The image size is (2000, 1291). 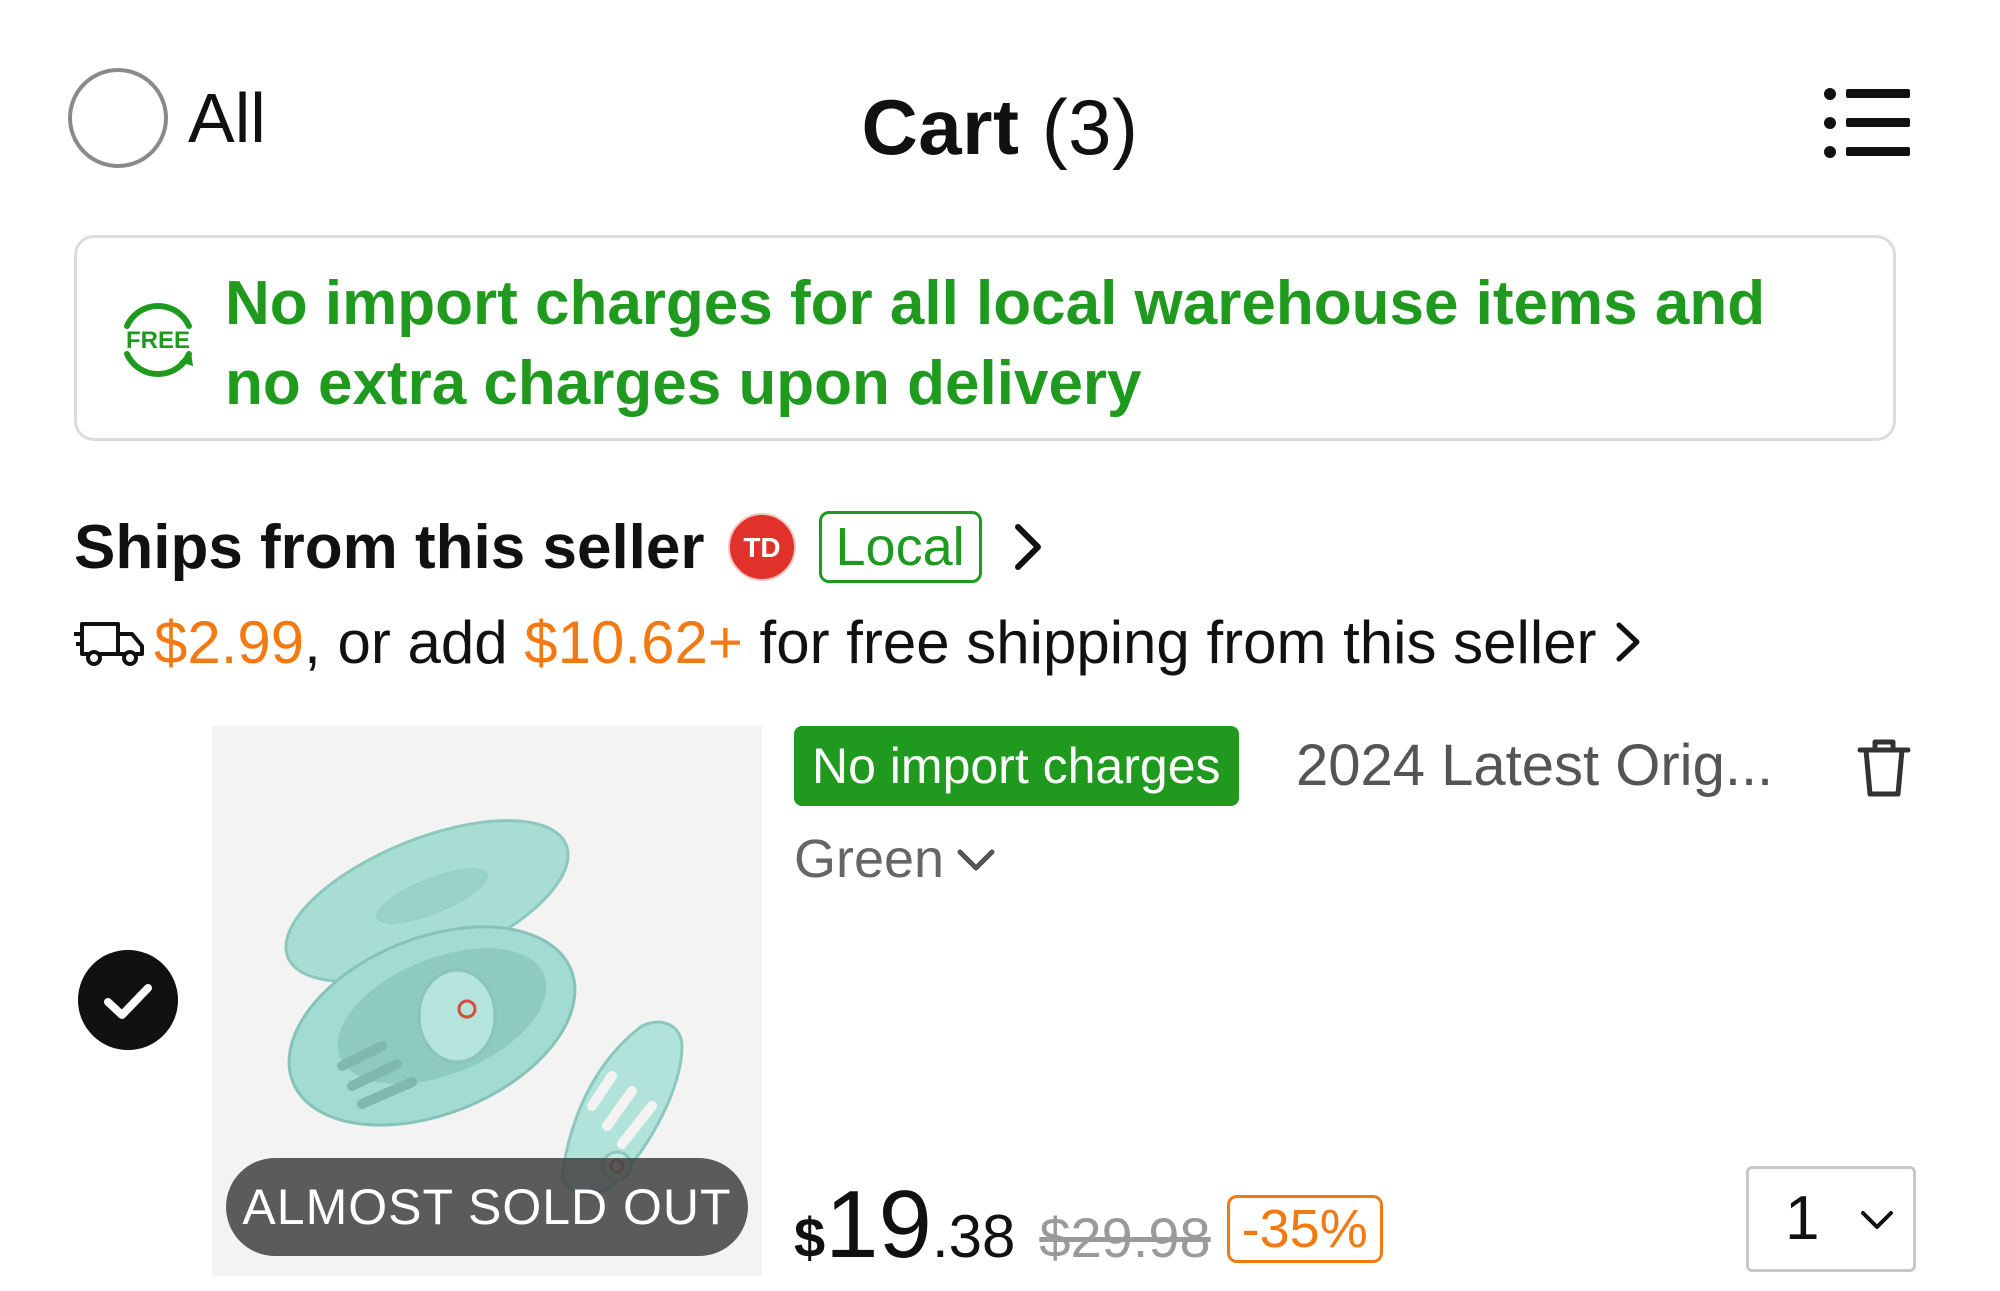 What do you see at coordinates (128, 1000) in the screenshot?
I see `item-checkbox` at bounding box center [128, 1000].